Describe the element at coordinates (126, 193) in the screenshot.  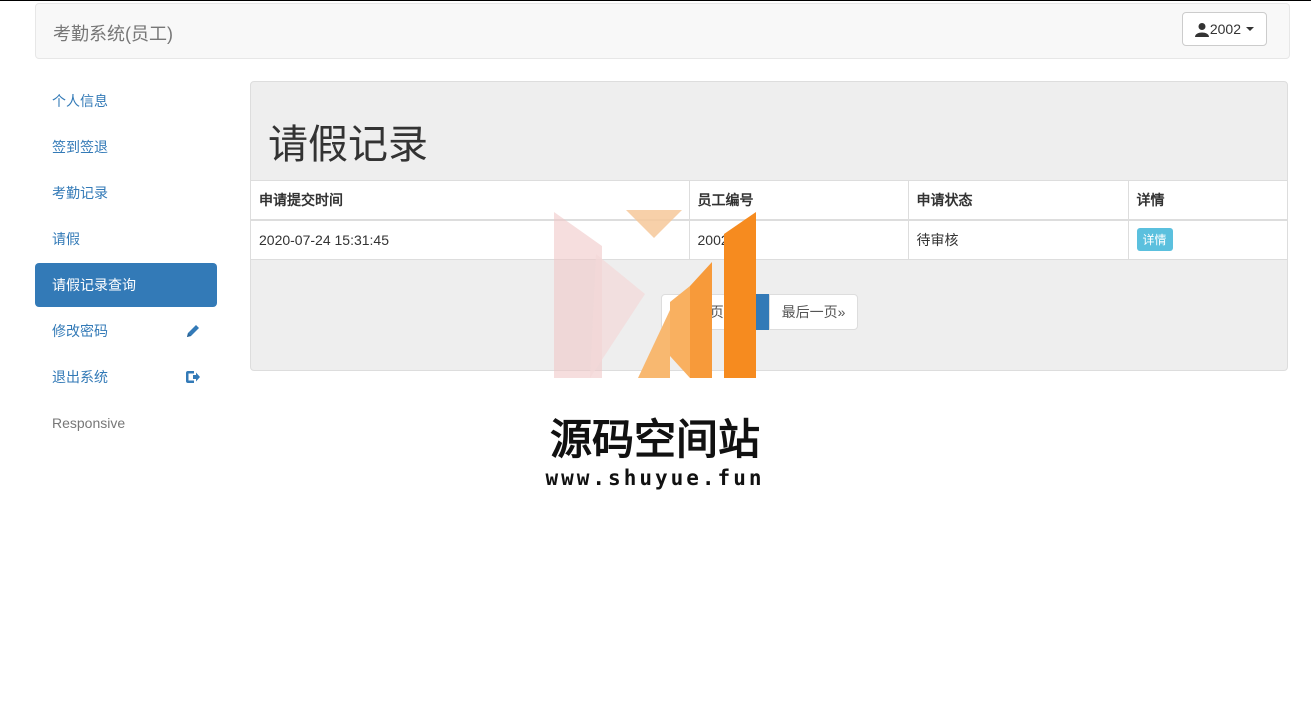
I see `sidebar-item-attendance-records: 考勤记录` at that location.